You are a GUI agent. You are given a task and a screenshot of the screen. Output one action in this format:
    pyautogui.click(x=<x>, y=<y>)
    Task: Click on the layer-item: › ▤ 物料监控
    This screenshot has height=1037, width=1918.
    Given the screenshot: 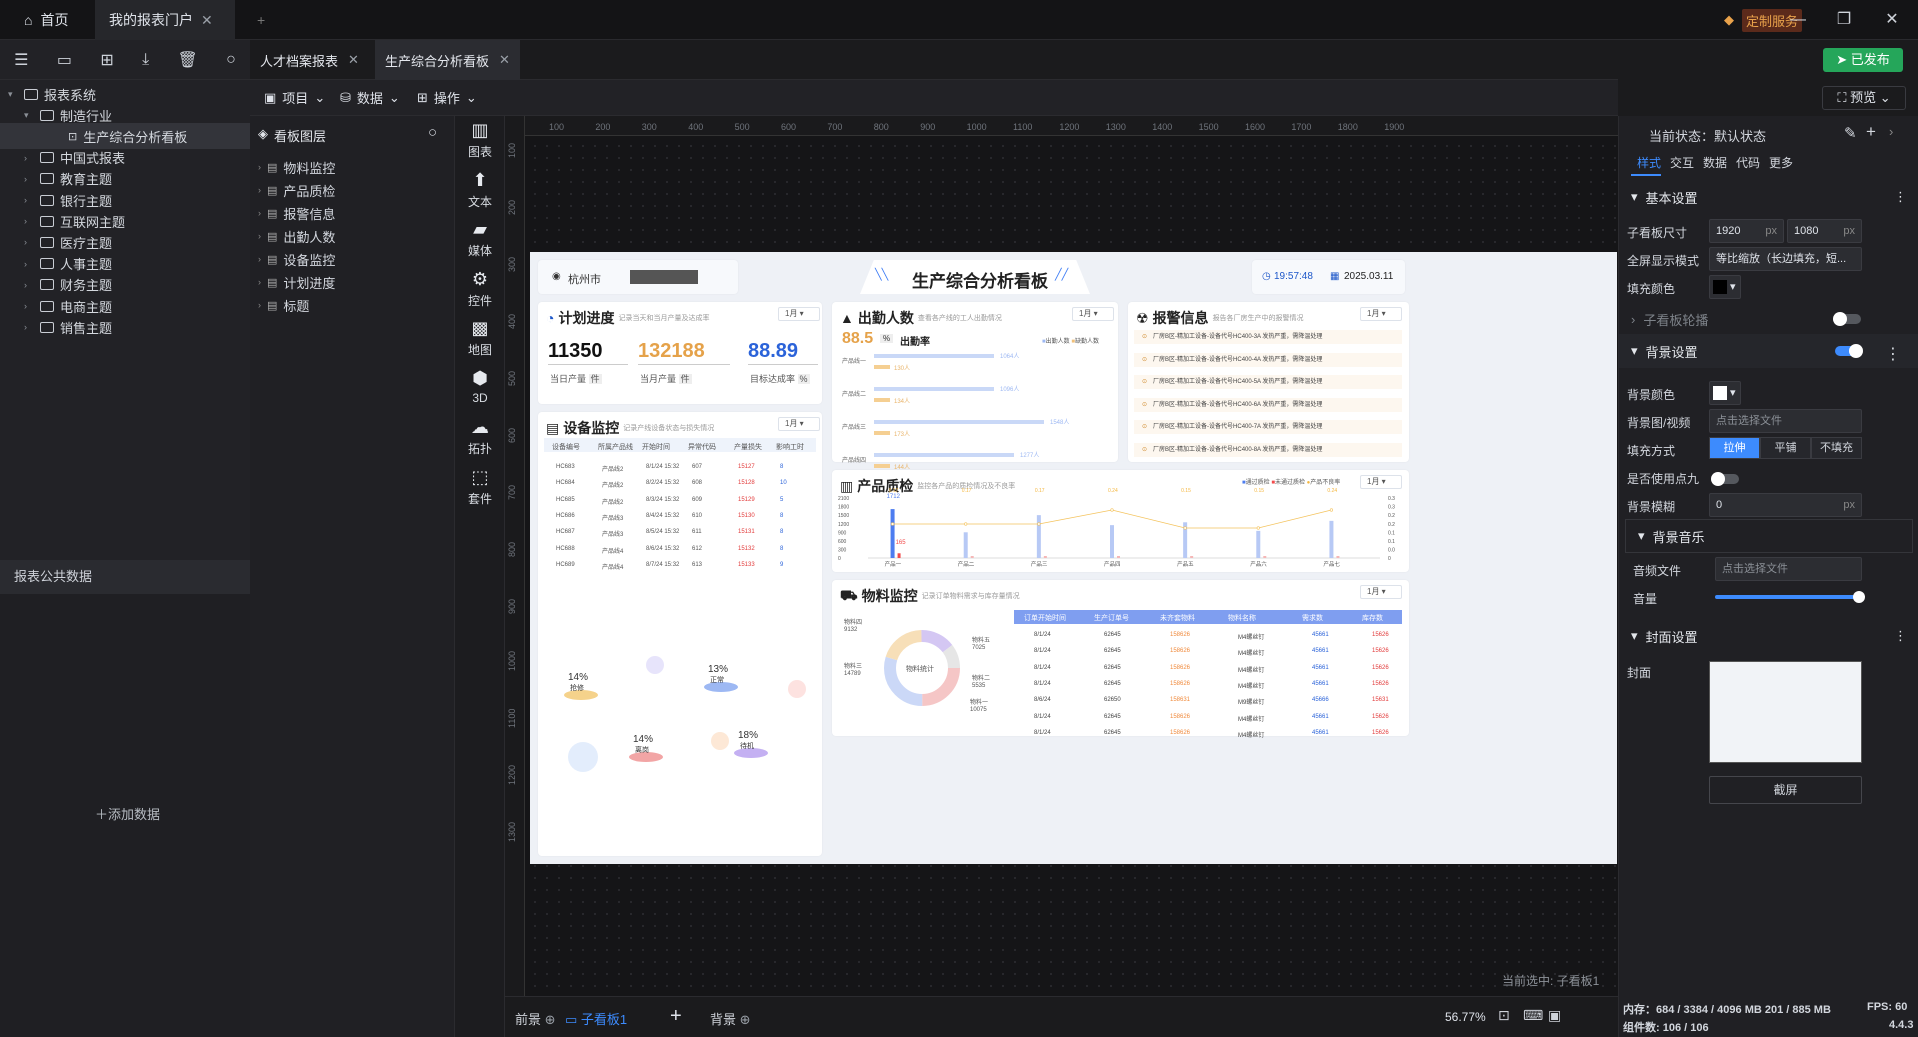 What is the action you would take?
    pyautogui.click(x=296, y=167)
    